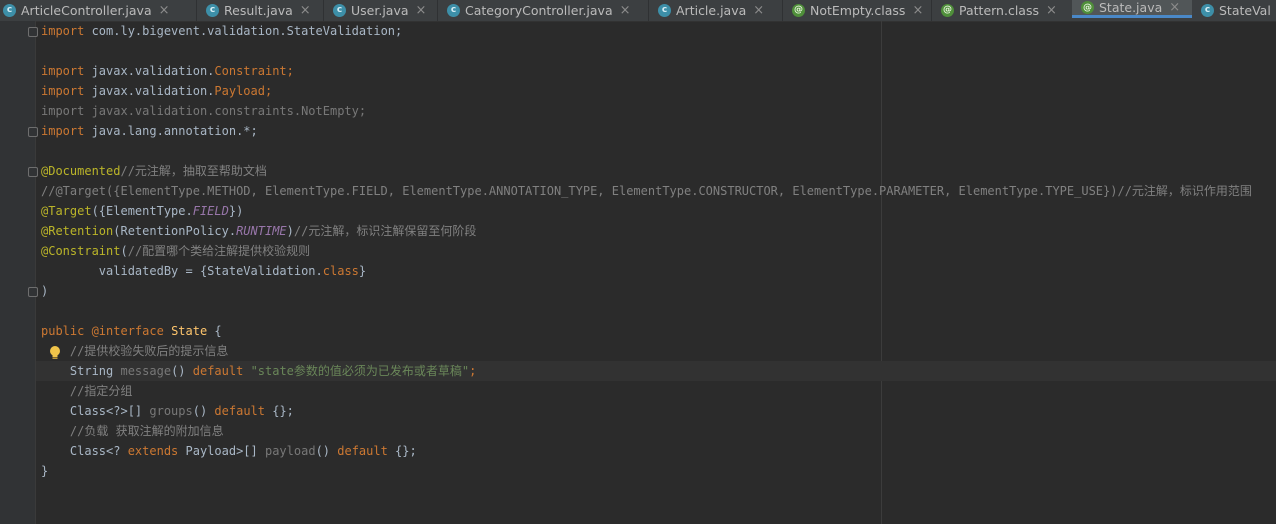 Image resolution: width=1276 pixels, height=524 pixels. I want to click on code-line-6: import java.lang.annotation.*;, so click(149, 131).